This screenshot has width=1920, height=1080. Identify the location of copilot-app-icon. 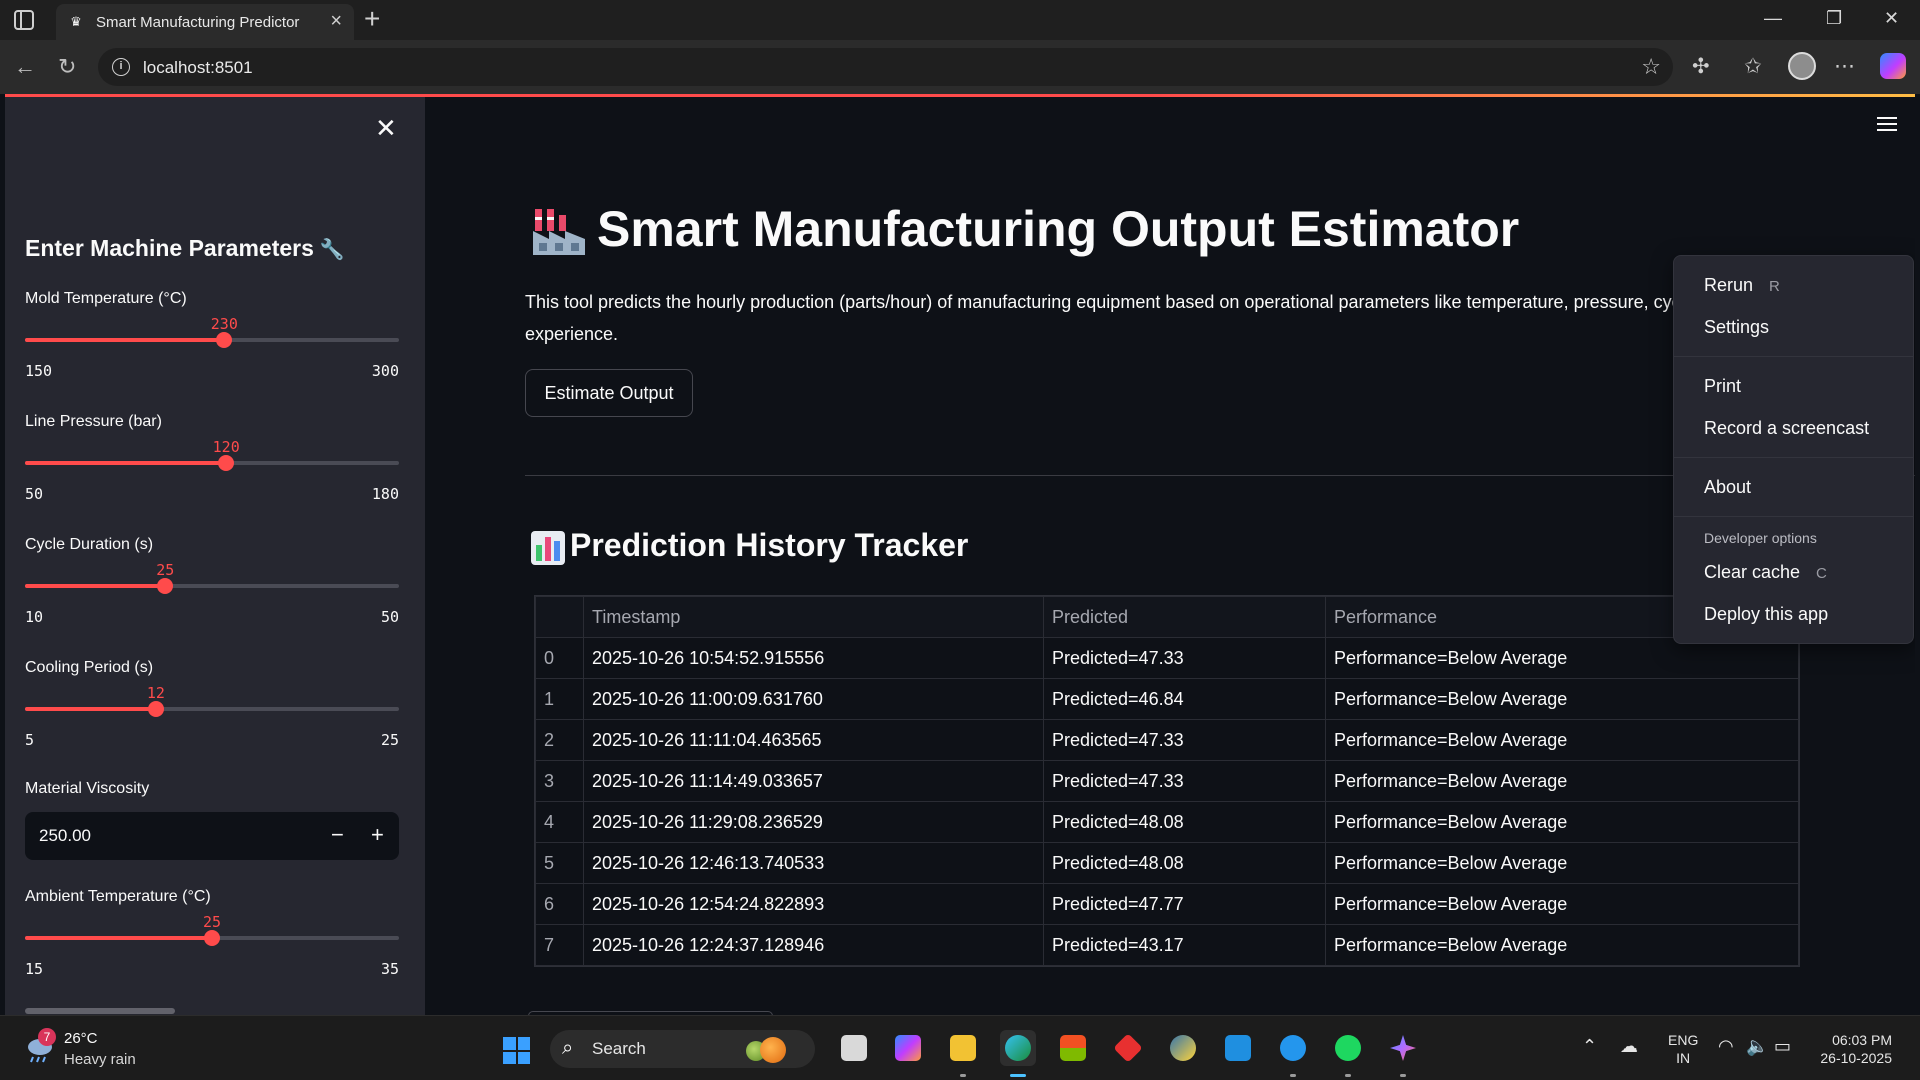
(908, 1048).